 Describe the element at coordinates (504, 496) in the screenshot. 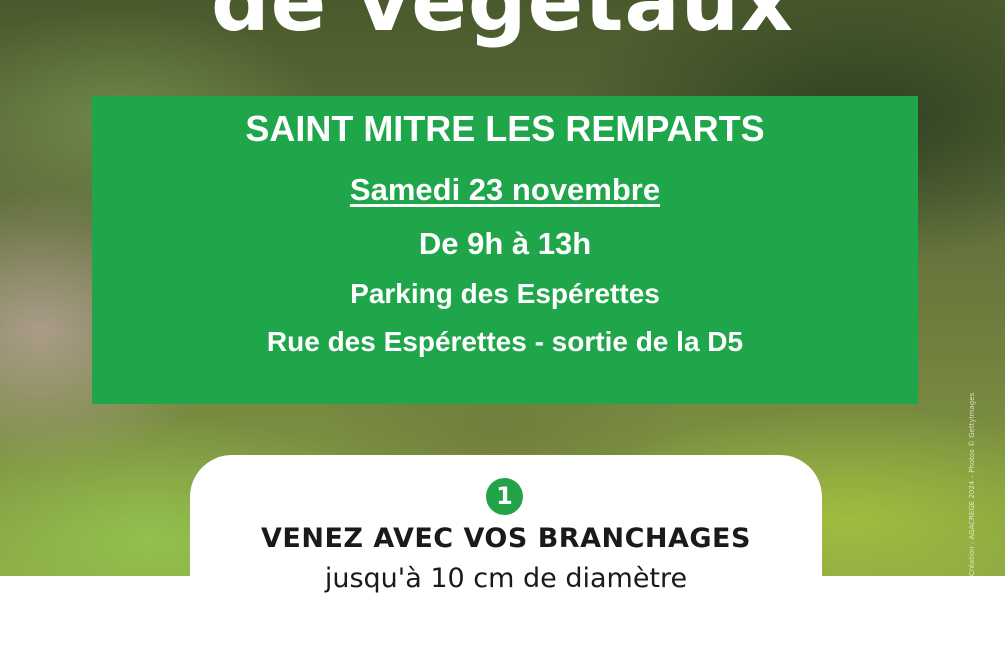

I see `step-number-badge: 1` at that location.